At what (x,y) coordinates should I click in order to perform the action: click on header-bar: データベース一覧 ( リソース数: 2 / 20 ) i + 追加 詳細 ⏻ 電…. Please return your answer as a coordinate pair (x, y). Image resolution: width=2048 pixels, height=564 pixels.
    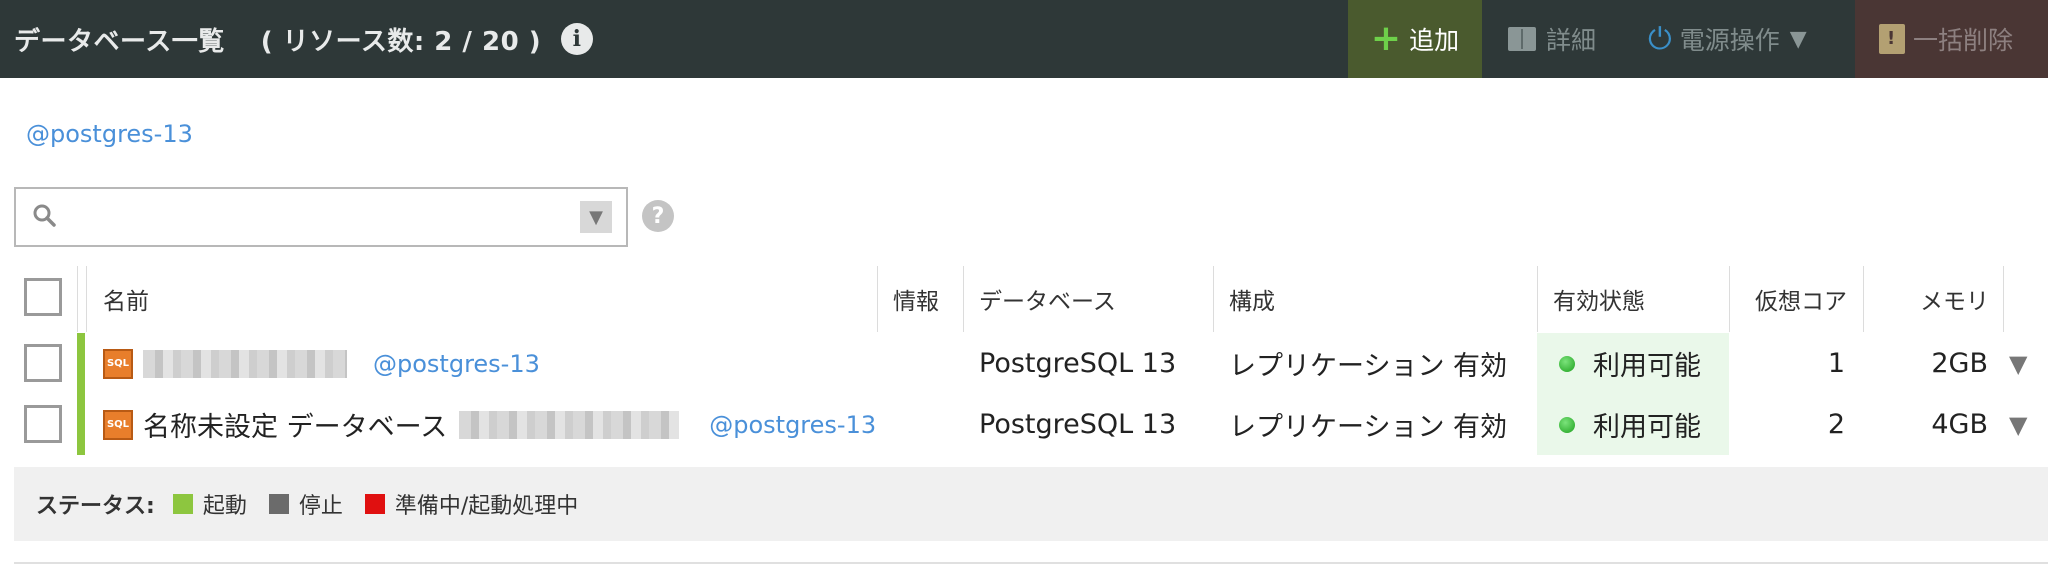
    Looking at the image, I should click on (1024, 39).